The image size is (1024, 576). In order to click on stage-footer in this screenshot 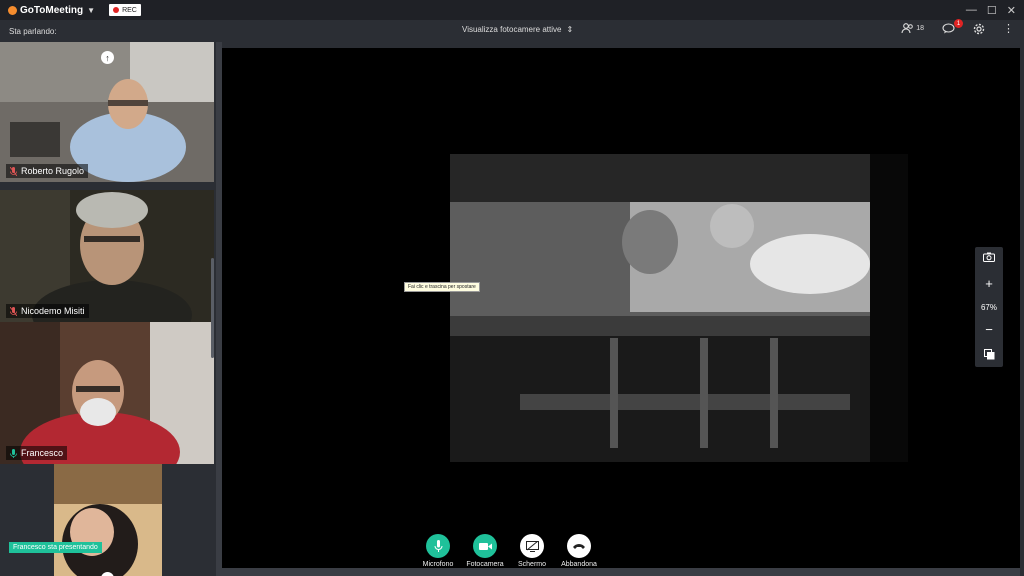, I will do `click(621, 572)`.